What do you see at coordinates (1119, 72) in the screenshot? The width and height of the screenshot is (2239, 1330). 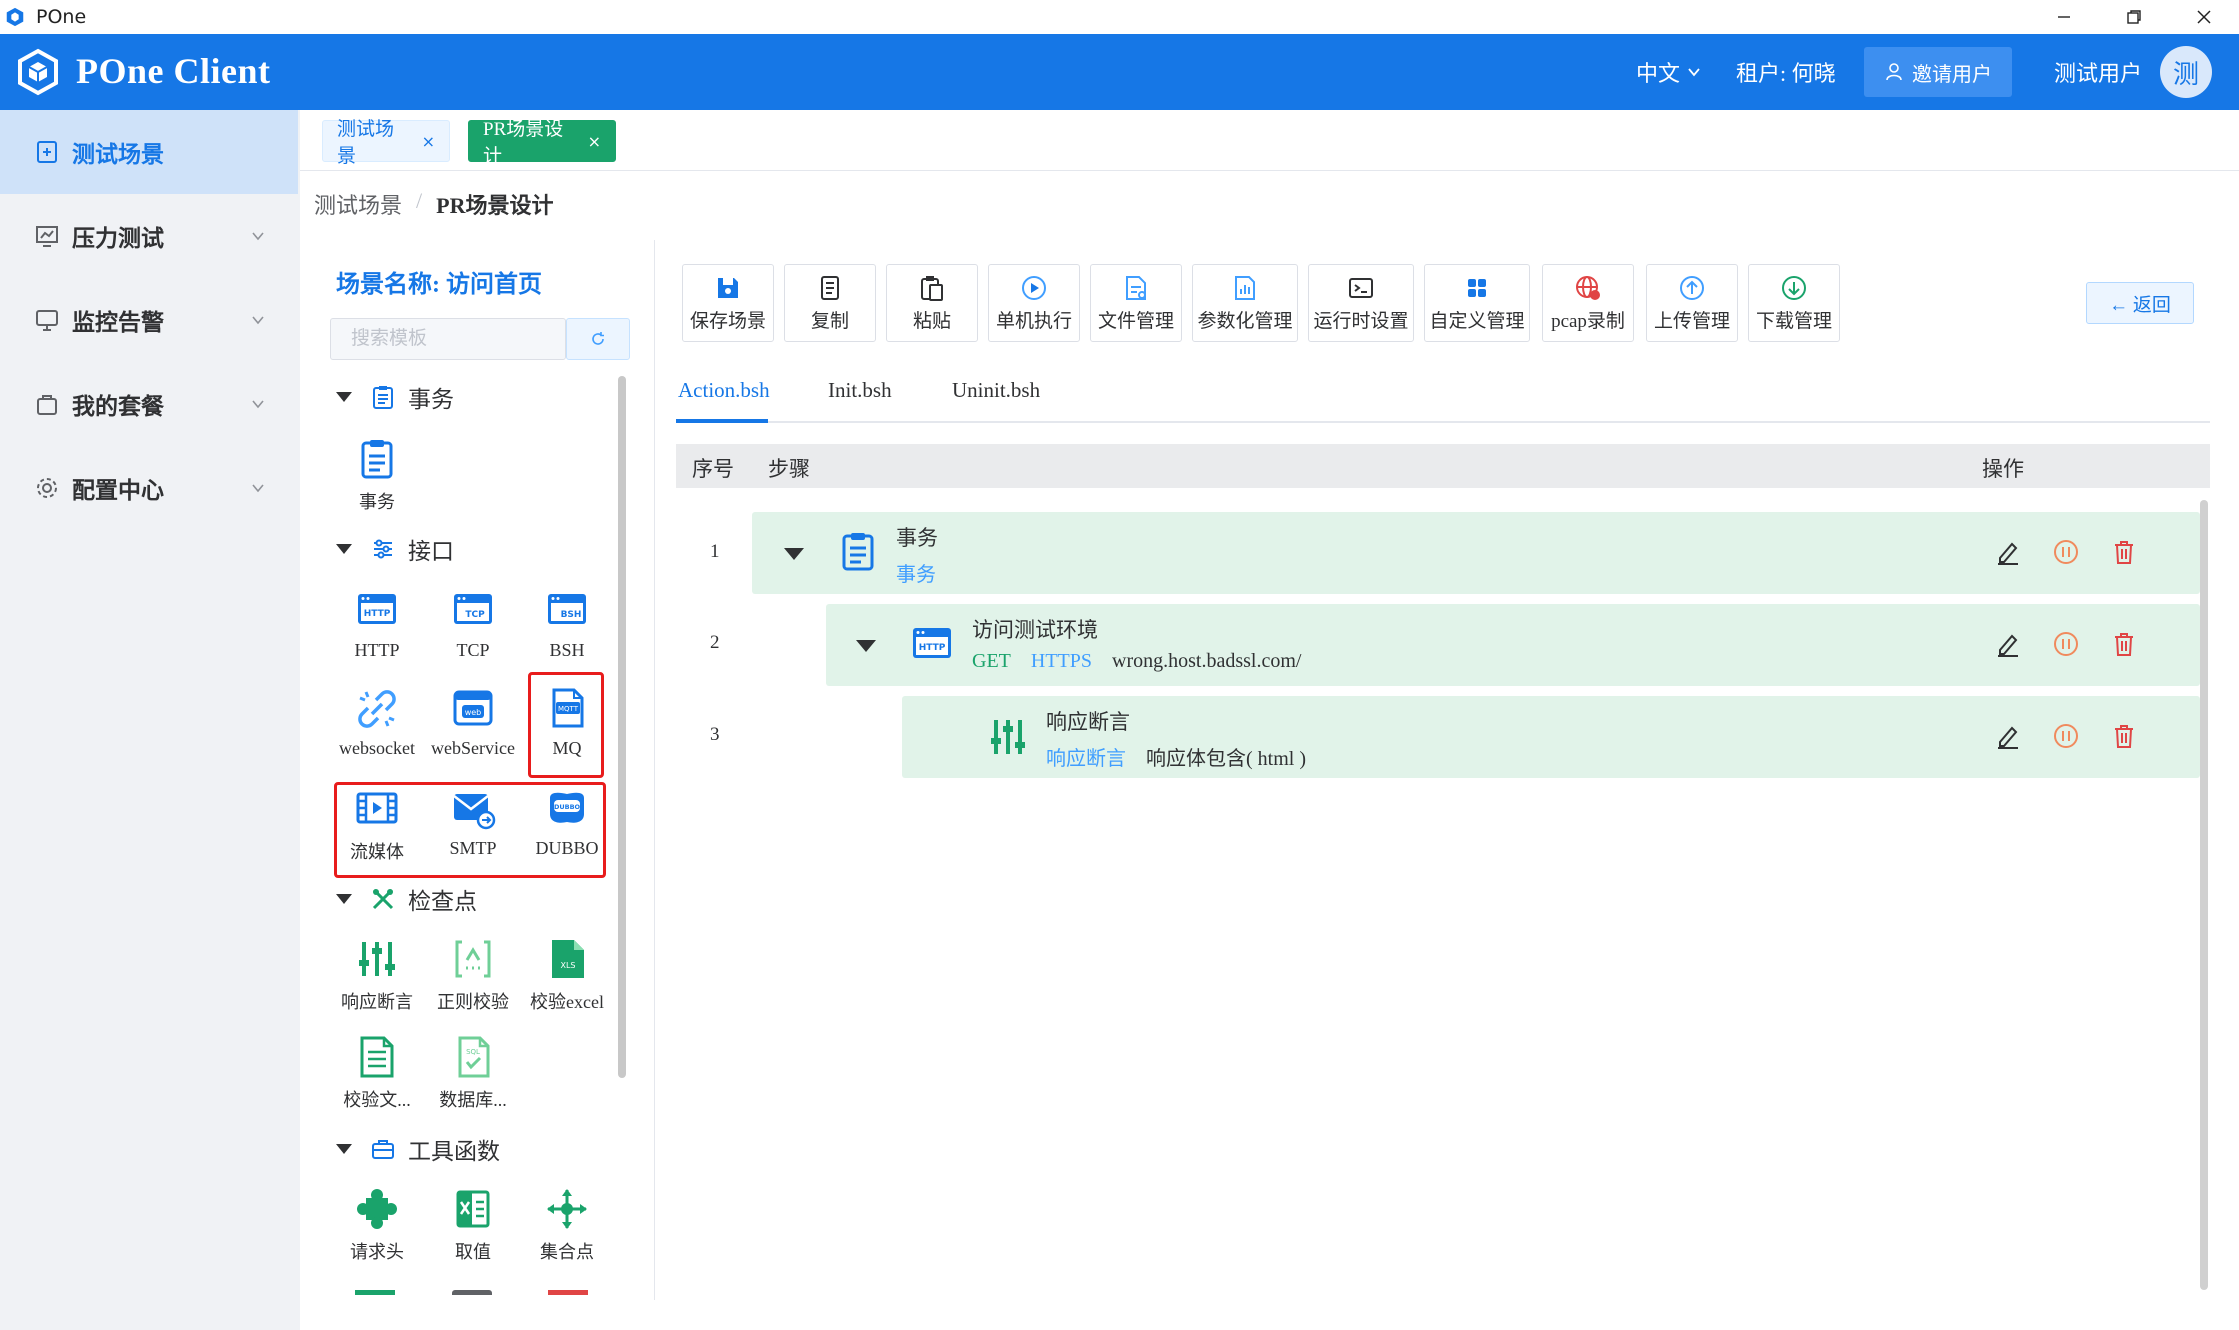 I see `app-header: POne Client 中文 租户: 何晓 邀请用户 测试用户 测` at bounding box center [1119, 72].